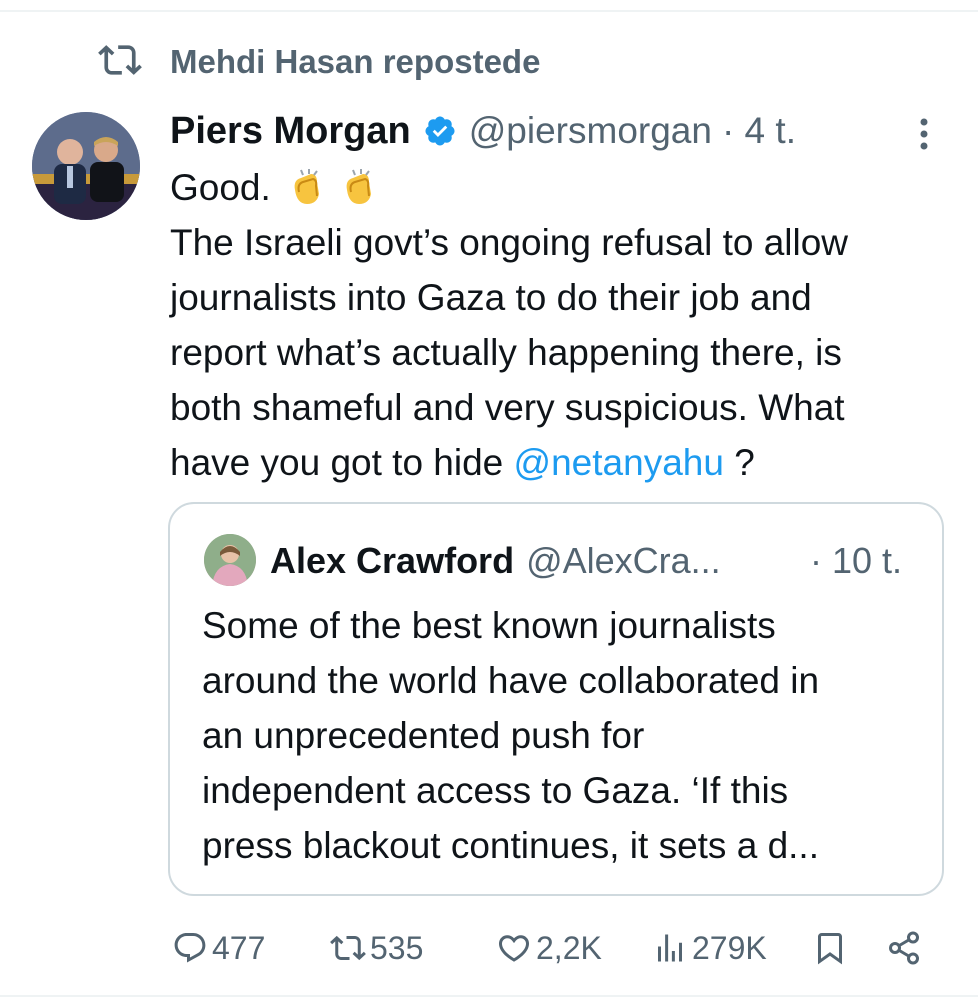 The image size is (978, 1000). What do you see at coordinates (507, 407) in the screenshot?
I see `tweet-line-5: both shameful and very suspicious. What` at bounding box center [507, 407].